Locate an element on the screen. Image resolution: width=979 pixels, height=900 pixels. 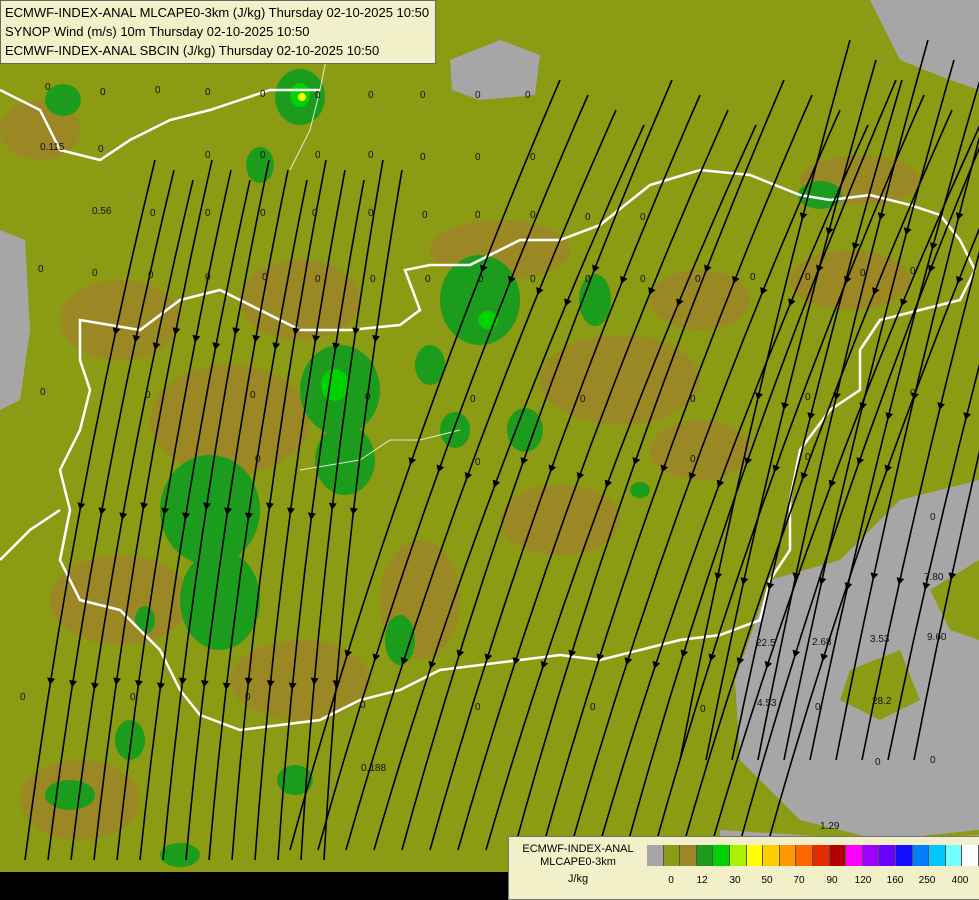
cin-value-label: 0.115 is located at coordinates (52, 147).